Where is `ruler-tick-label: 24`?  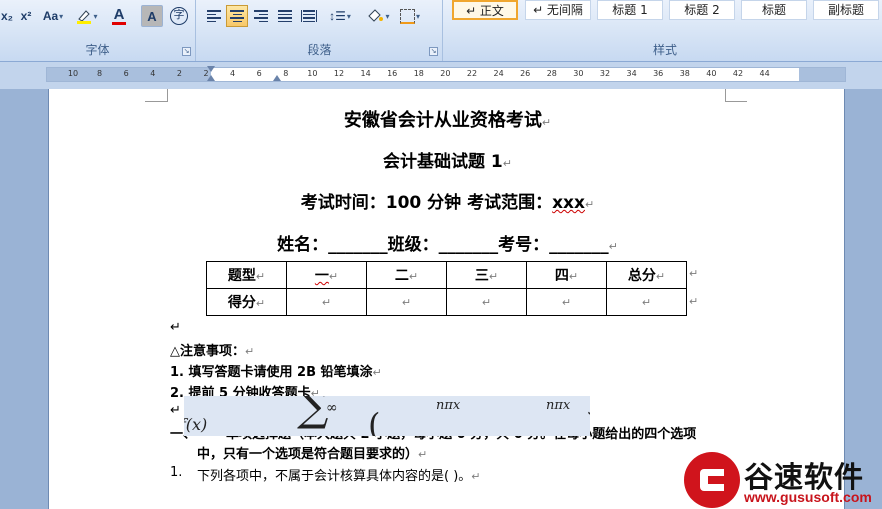 ruler-tick-label: 24 is located at coordinates (498, 73).